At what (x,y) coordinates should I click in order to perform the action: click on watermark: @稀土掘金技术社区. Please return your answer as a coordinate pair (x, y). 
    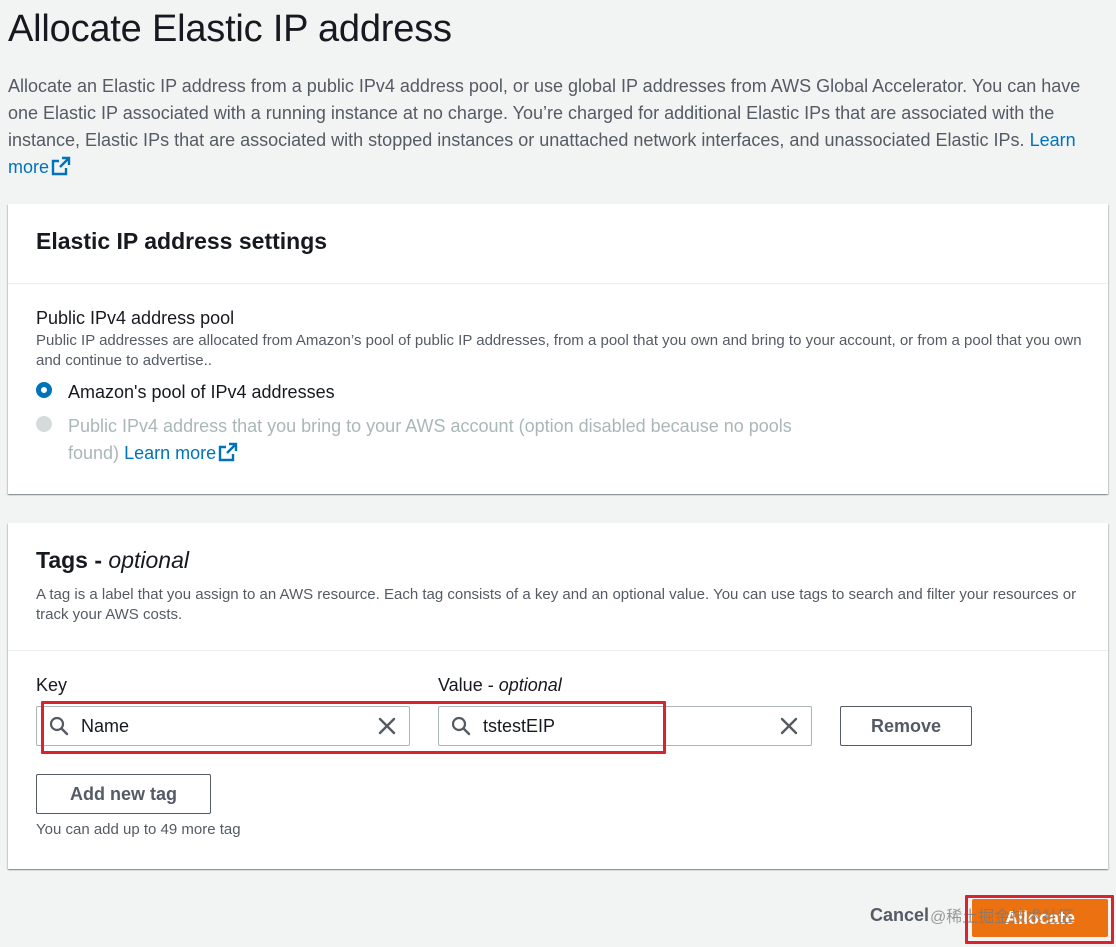
    Looking at the image, I should click on (1002, 917).